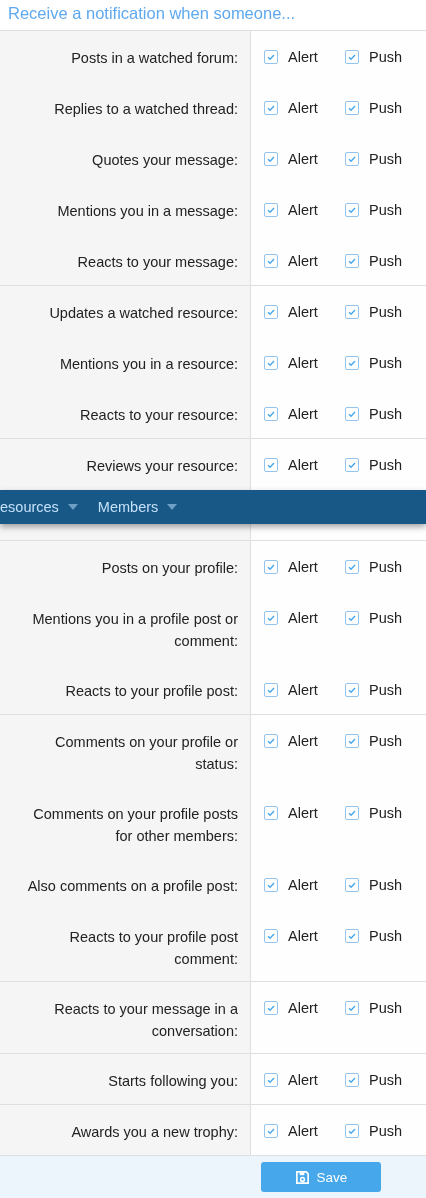 The image size is (426, 1198). I want to click on setting-label: Mentions you in a profile post or comment:, so click(135, 630).